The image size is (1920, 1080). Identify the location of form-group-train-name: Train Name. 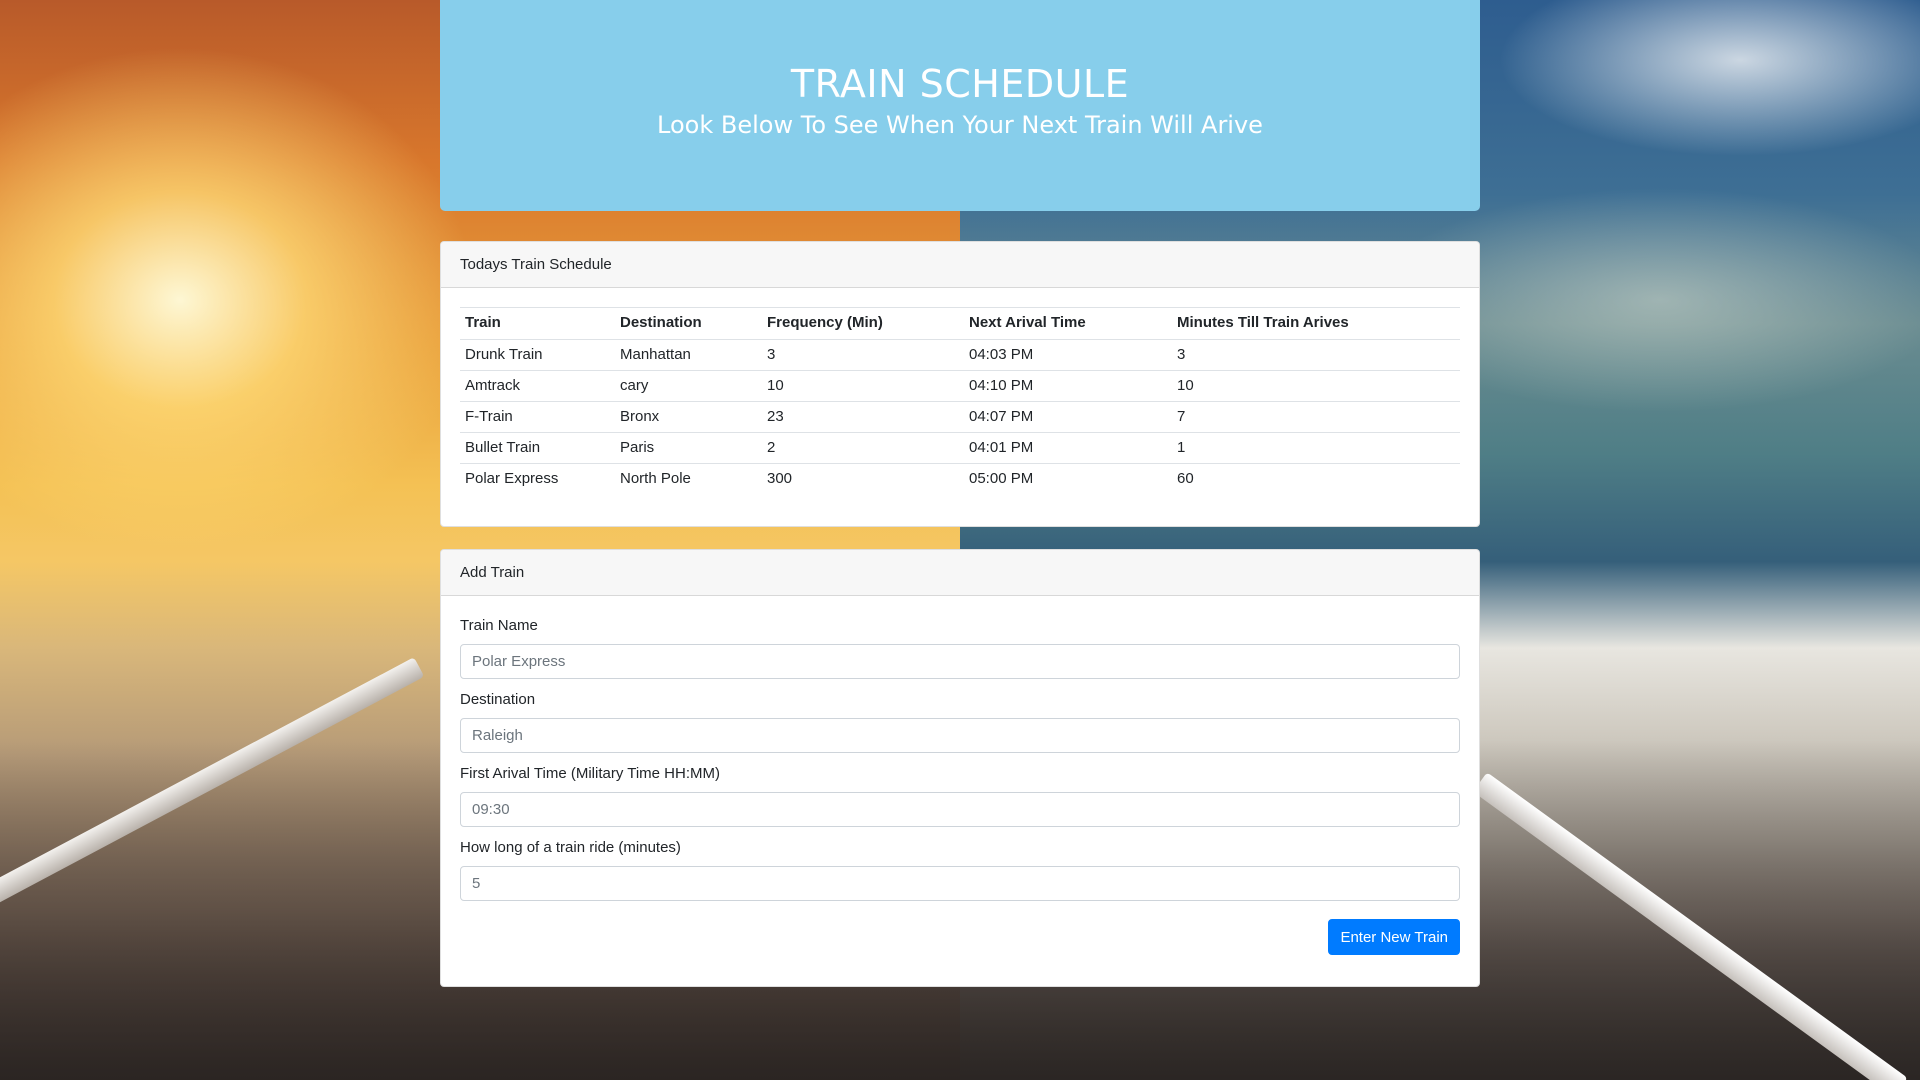
(960, 648).